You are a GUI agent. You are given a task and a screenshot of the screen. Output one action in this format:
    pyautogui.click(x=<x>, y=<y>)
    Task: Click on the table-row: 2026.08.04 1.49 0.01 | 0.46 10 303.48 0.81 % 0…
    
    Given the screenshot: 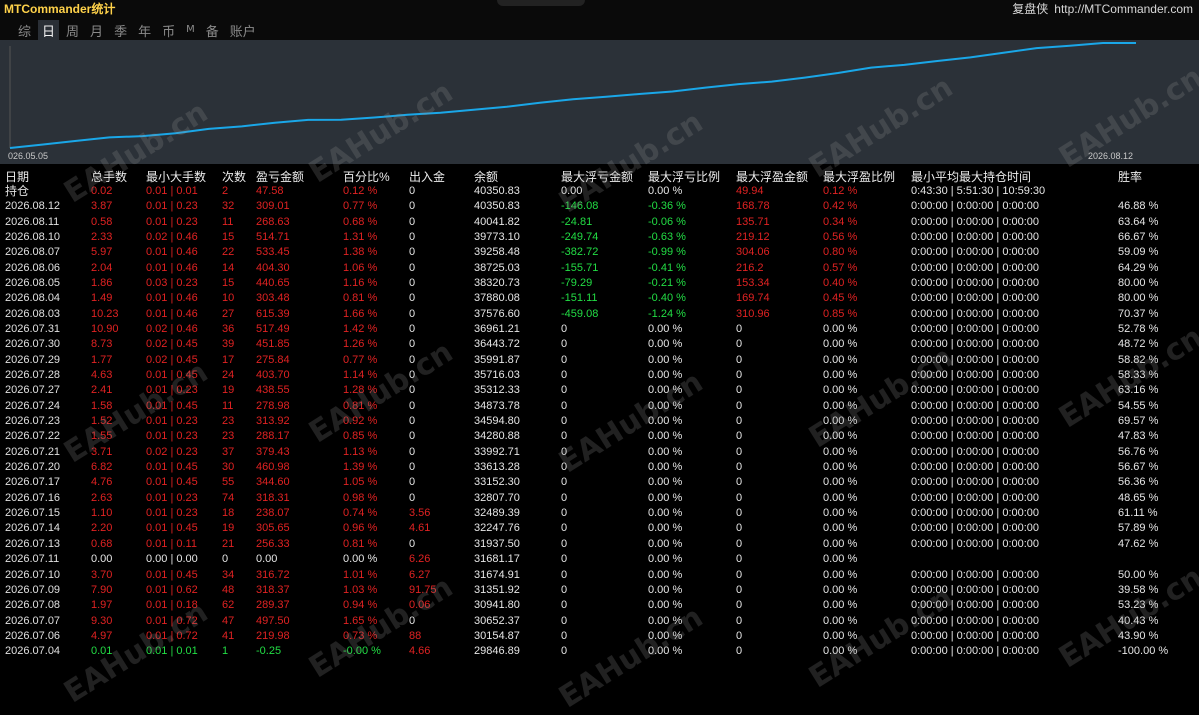 What is the action you would take?
    pyautogui.click(x=599, y=298)
    